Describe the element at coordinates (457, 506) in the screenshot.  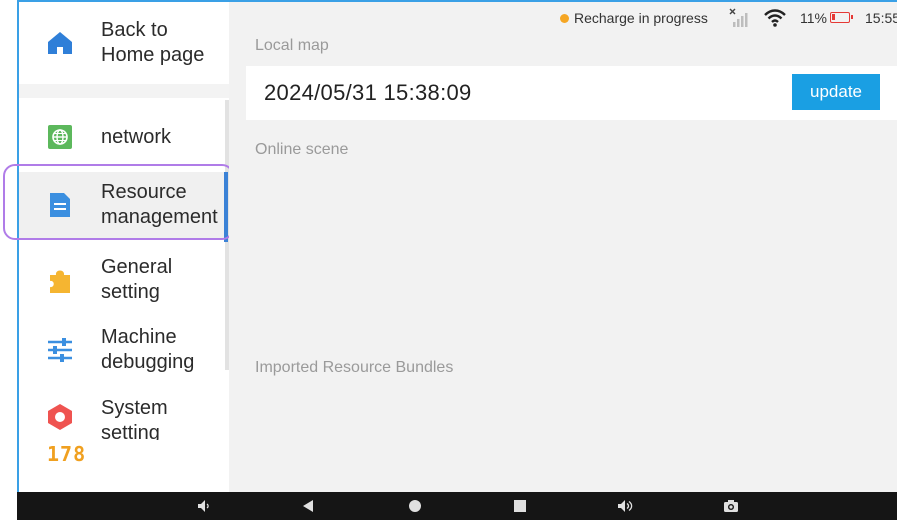
I see `system-navigation-bar` at that location.